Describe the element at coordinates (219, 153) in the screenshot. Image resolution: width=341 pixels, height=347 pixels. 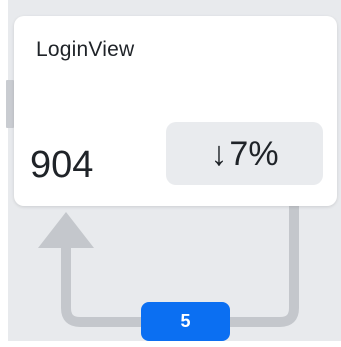
I see `arrow-down-icon: ↓` at that location.